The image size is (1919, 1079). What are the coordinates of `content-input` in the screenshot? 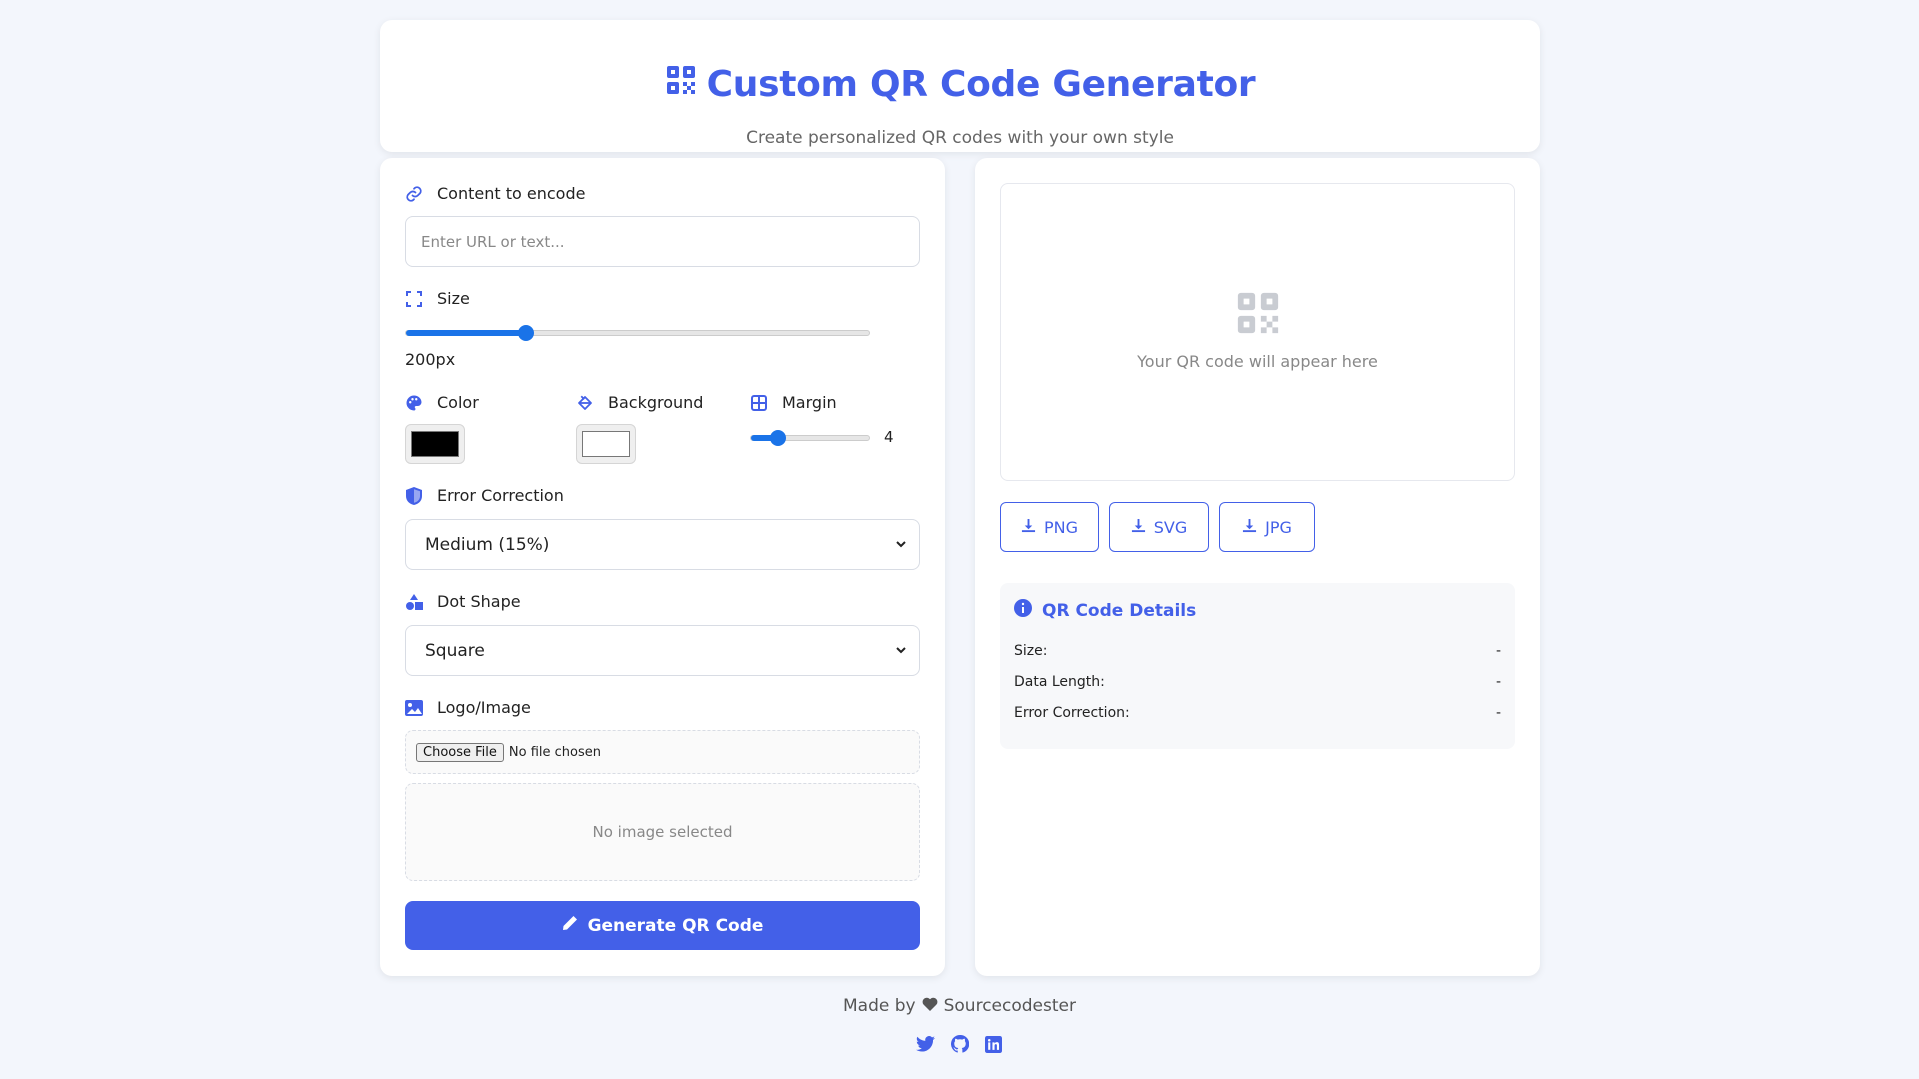 It's located at (662, 241).